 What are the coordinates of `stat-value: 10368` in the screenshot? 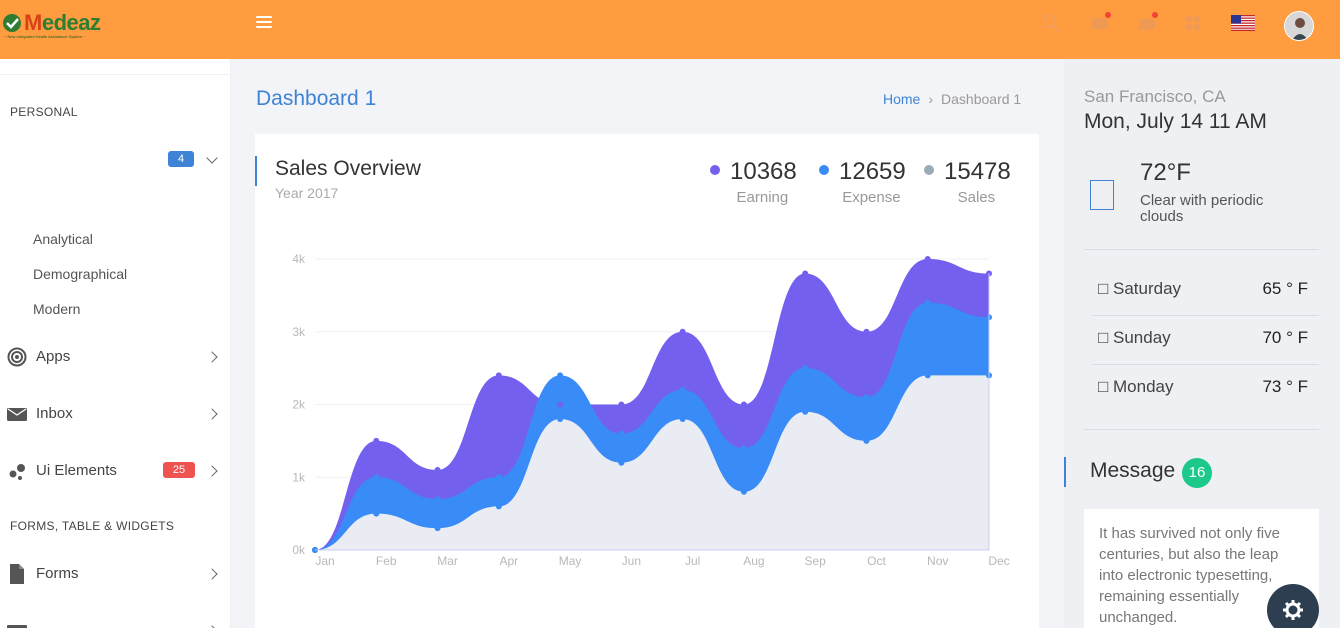 It's located at (763, 171).